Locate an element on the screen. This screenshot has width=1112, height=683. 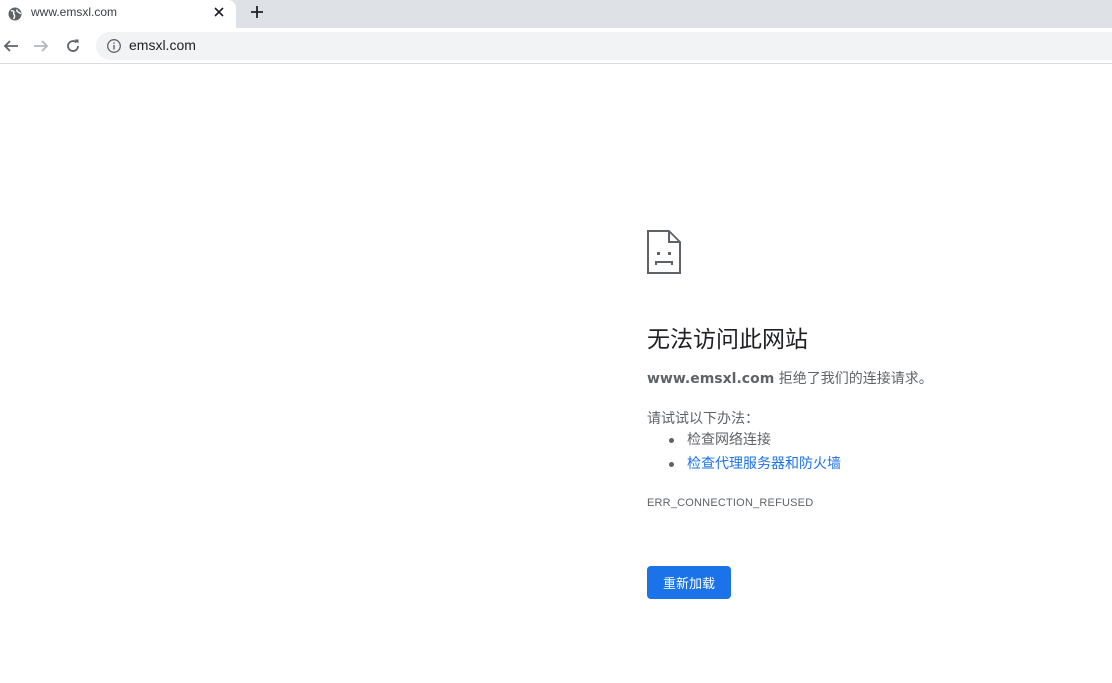
suggestion-check-proxy-link: 检查代理服务器和防火墙 is located at coordinates (755, 466).